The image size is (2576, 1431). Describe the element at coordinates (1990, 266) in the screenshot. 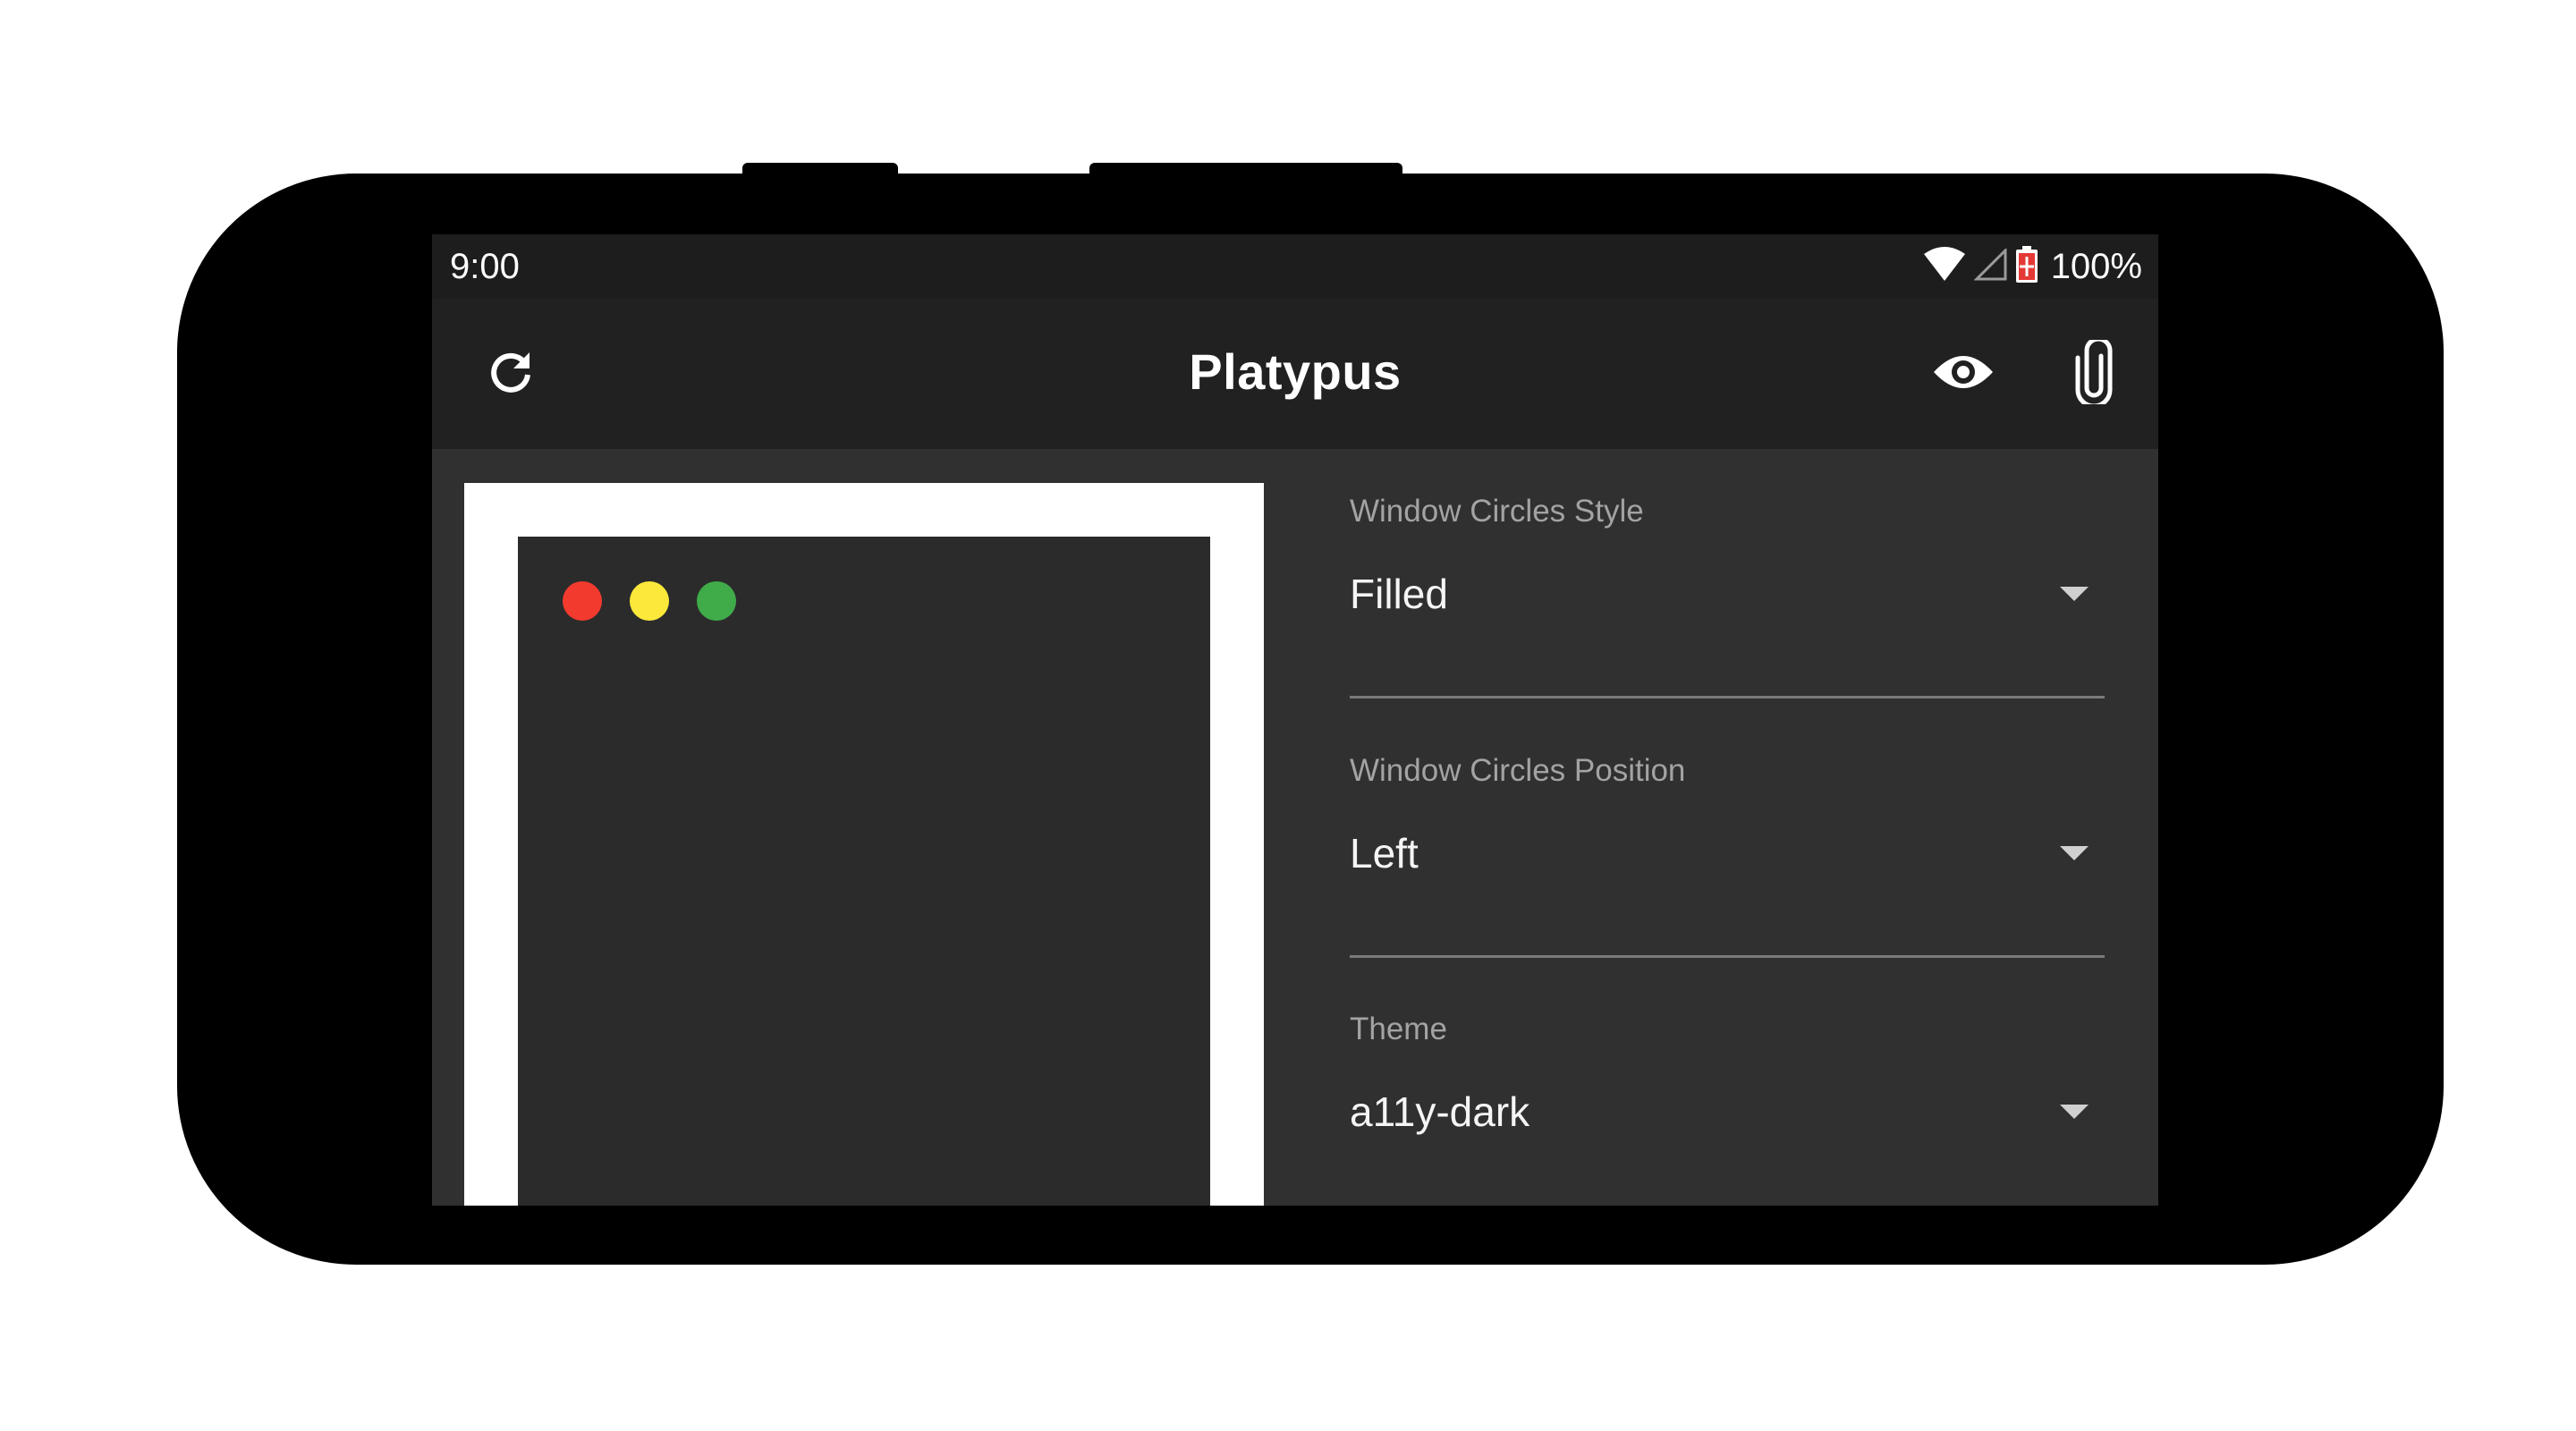

I see `cellular-signal-icon` at that location.